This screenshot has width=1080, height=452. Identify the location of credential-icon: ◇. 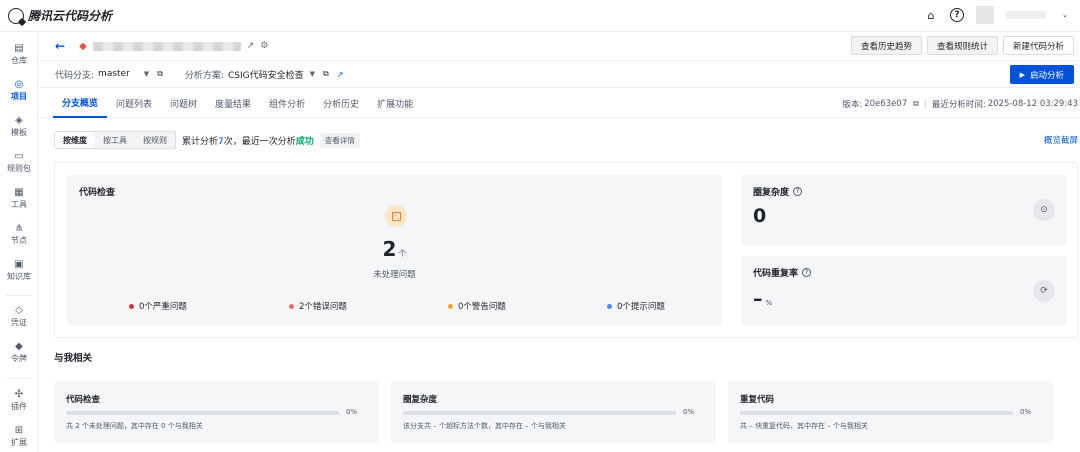
(19, 310).